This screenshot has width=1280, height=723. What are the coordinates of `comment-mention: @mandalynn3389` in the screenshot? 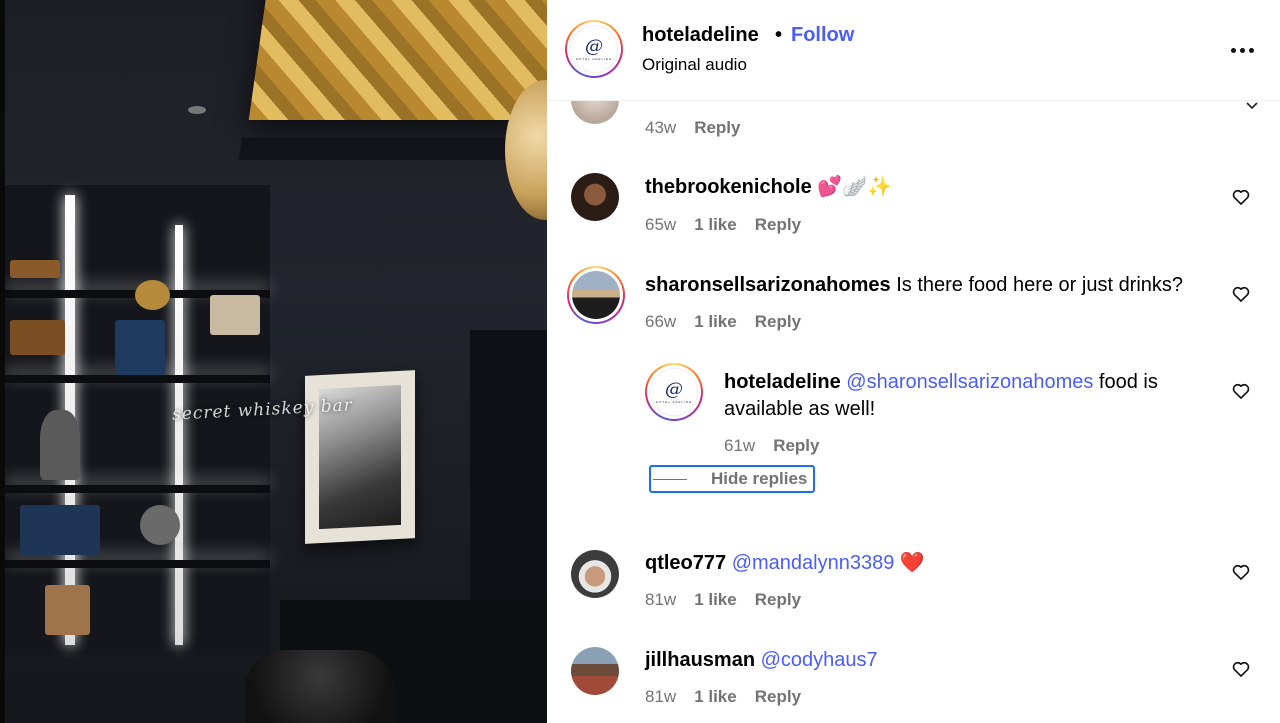 It's located at (813, 563).